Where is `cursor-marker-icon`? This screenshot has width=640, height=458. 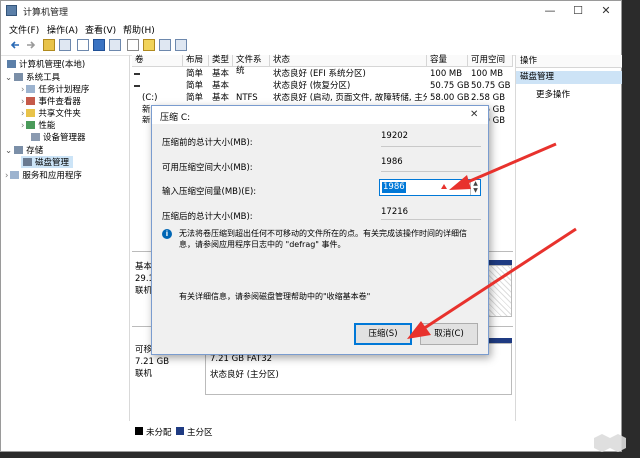
cursor-marker-icon is located at coordinates (444, 186).